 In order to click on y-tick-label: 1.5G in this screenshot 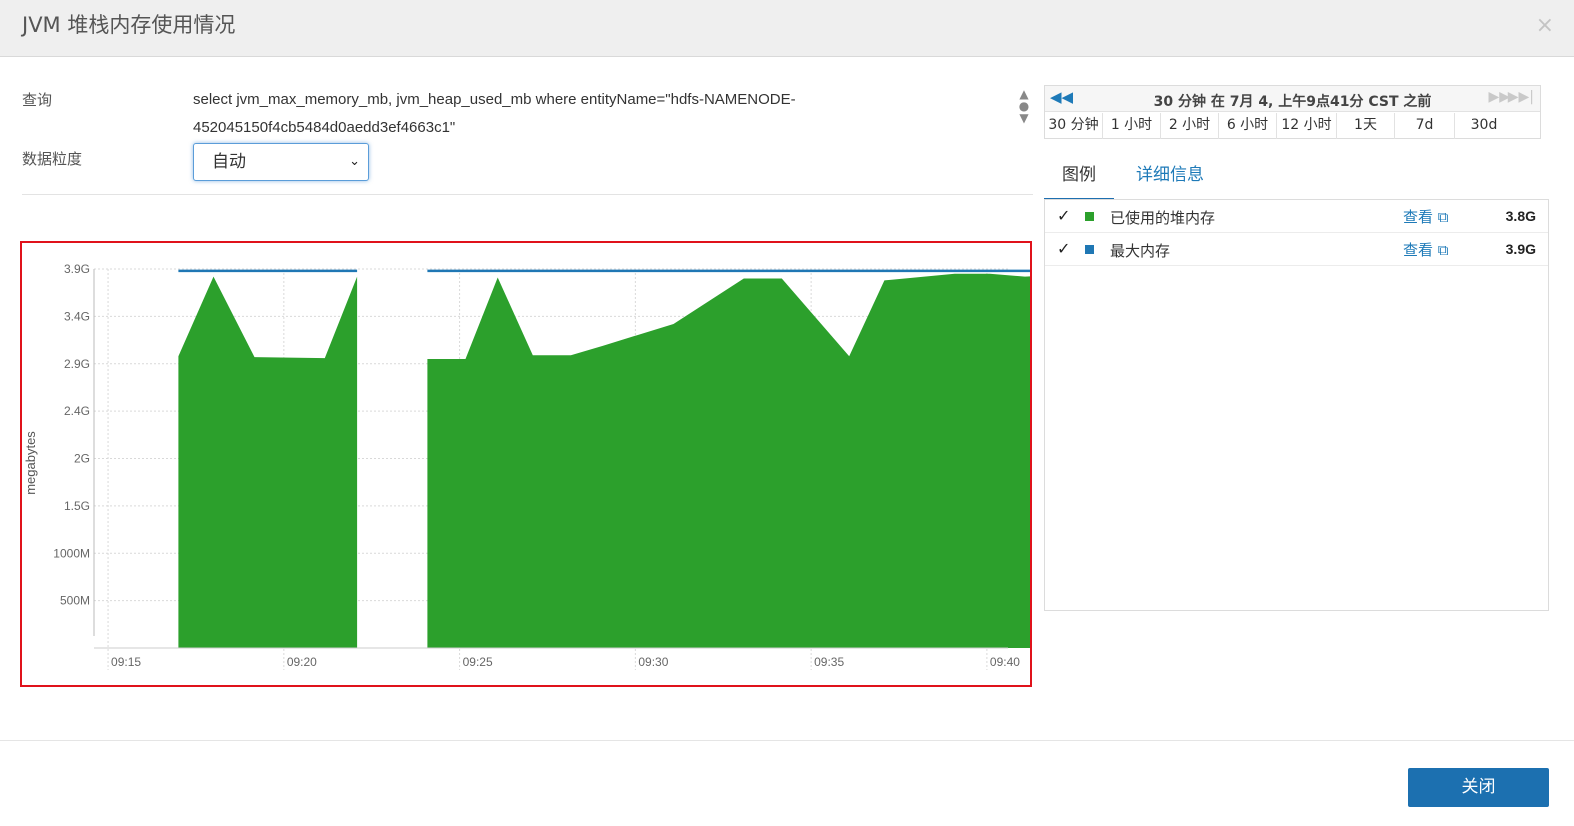, I will do `click(77, 506)`.